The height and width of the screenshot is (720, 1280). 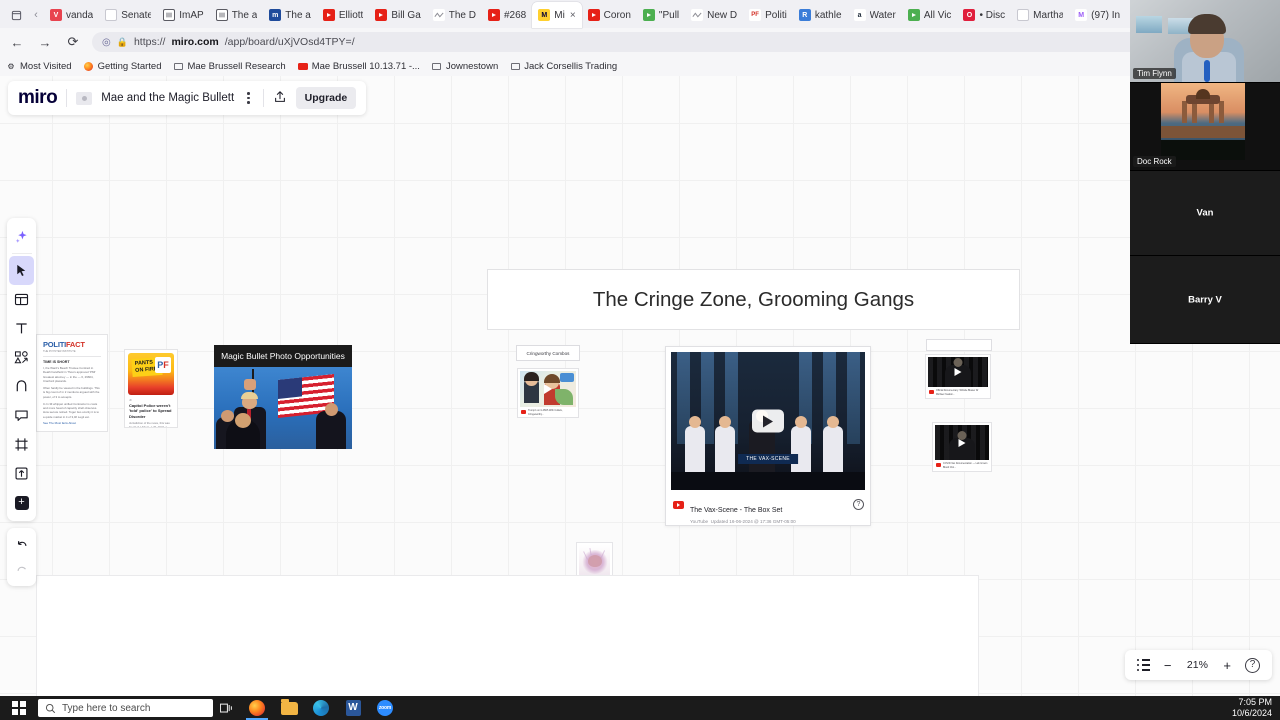 I want to click on undo-tool, so click(x=21, y=544).